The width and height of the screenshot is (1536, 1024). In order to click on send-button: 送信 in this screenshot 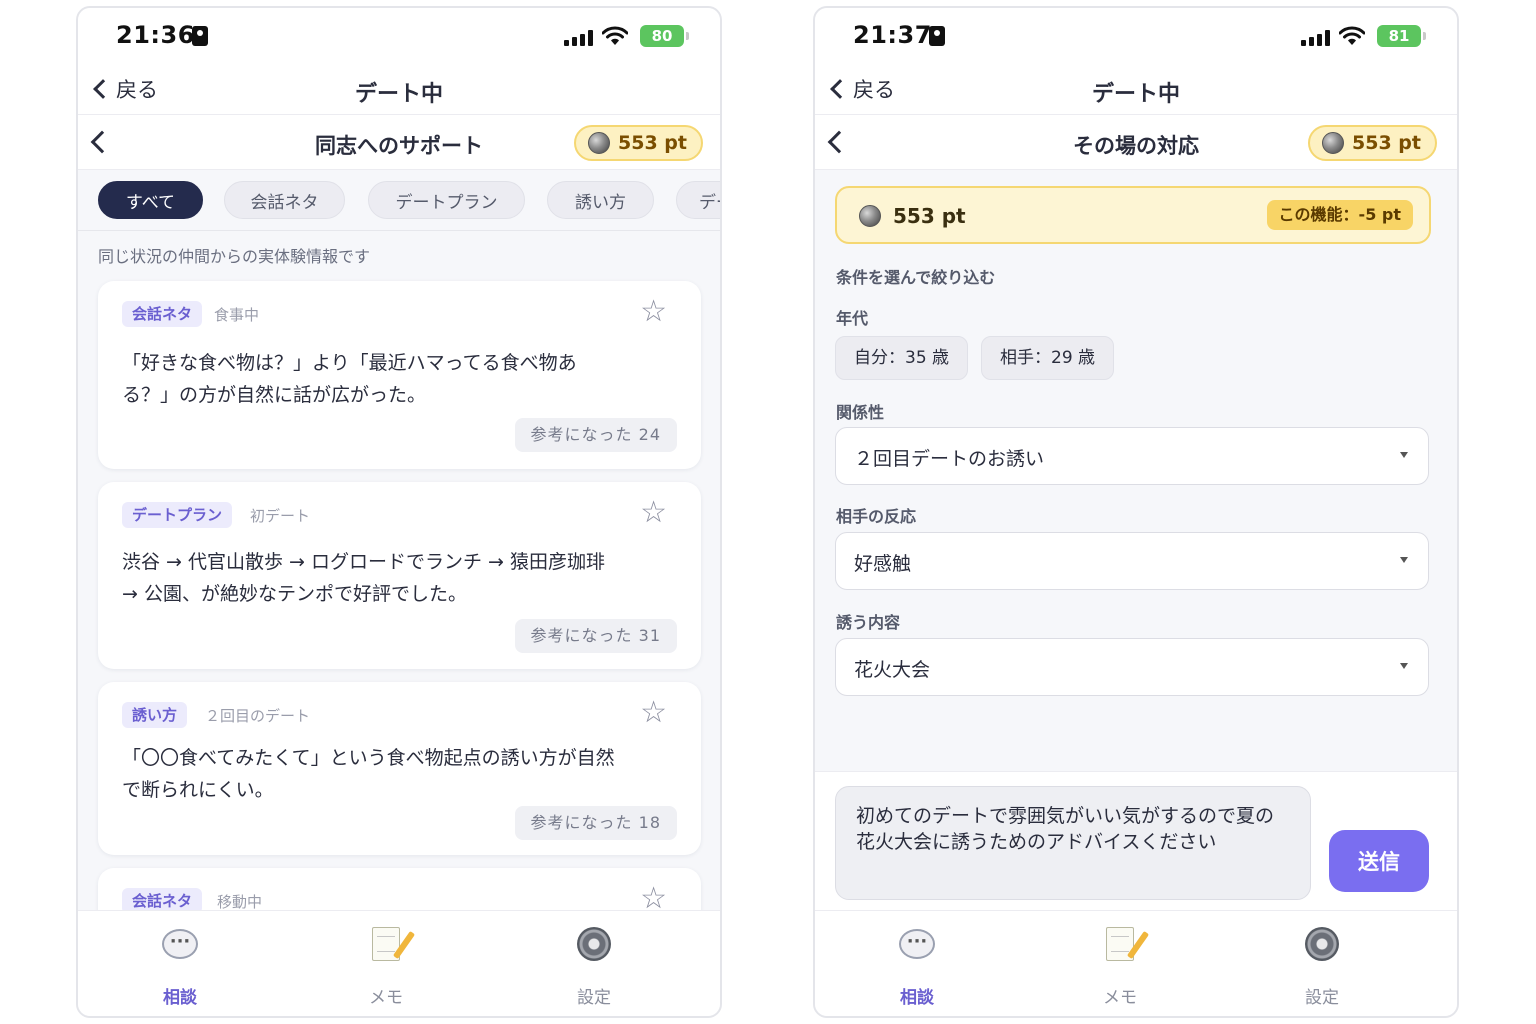, I will do `click(1379, 861)`.